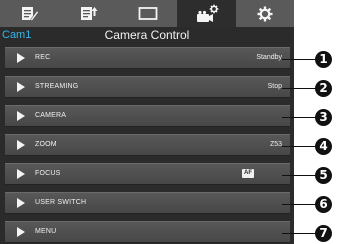 The width and height of the screenshot is (337, 244). Describe the element at coordinates (323, 88) in the screenshot. I see `callout-number: 2` at that location.